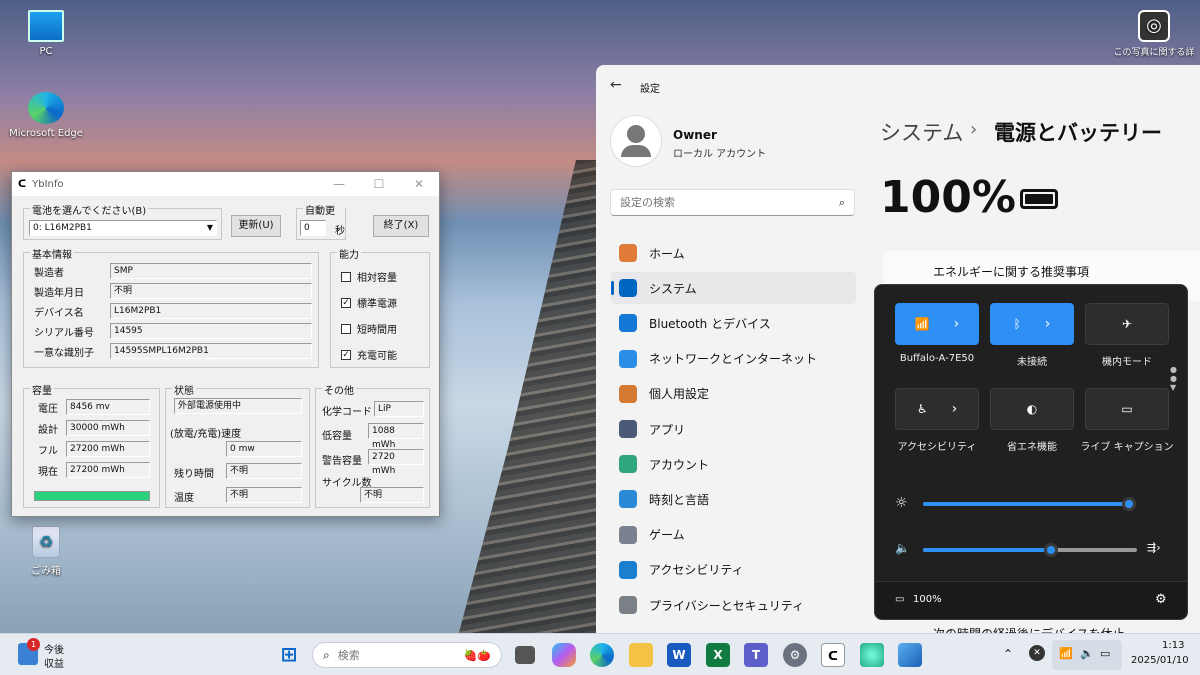  What do you see at coordinates (369, 302) in the screenshot?
I see `capability-checkbox: ✓ 標準電源` at bounding box center [369, 302].